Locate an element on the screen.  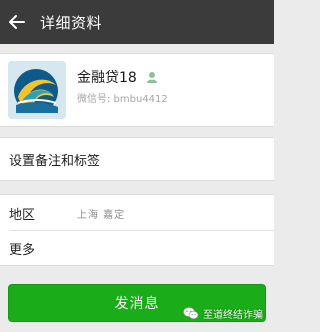
remark-label: 设置备注和标签 is located at coordinates (55, 161).